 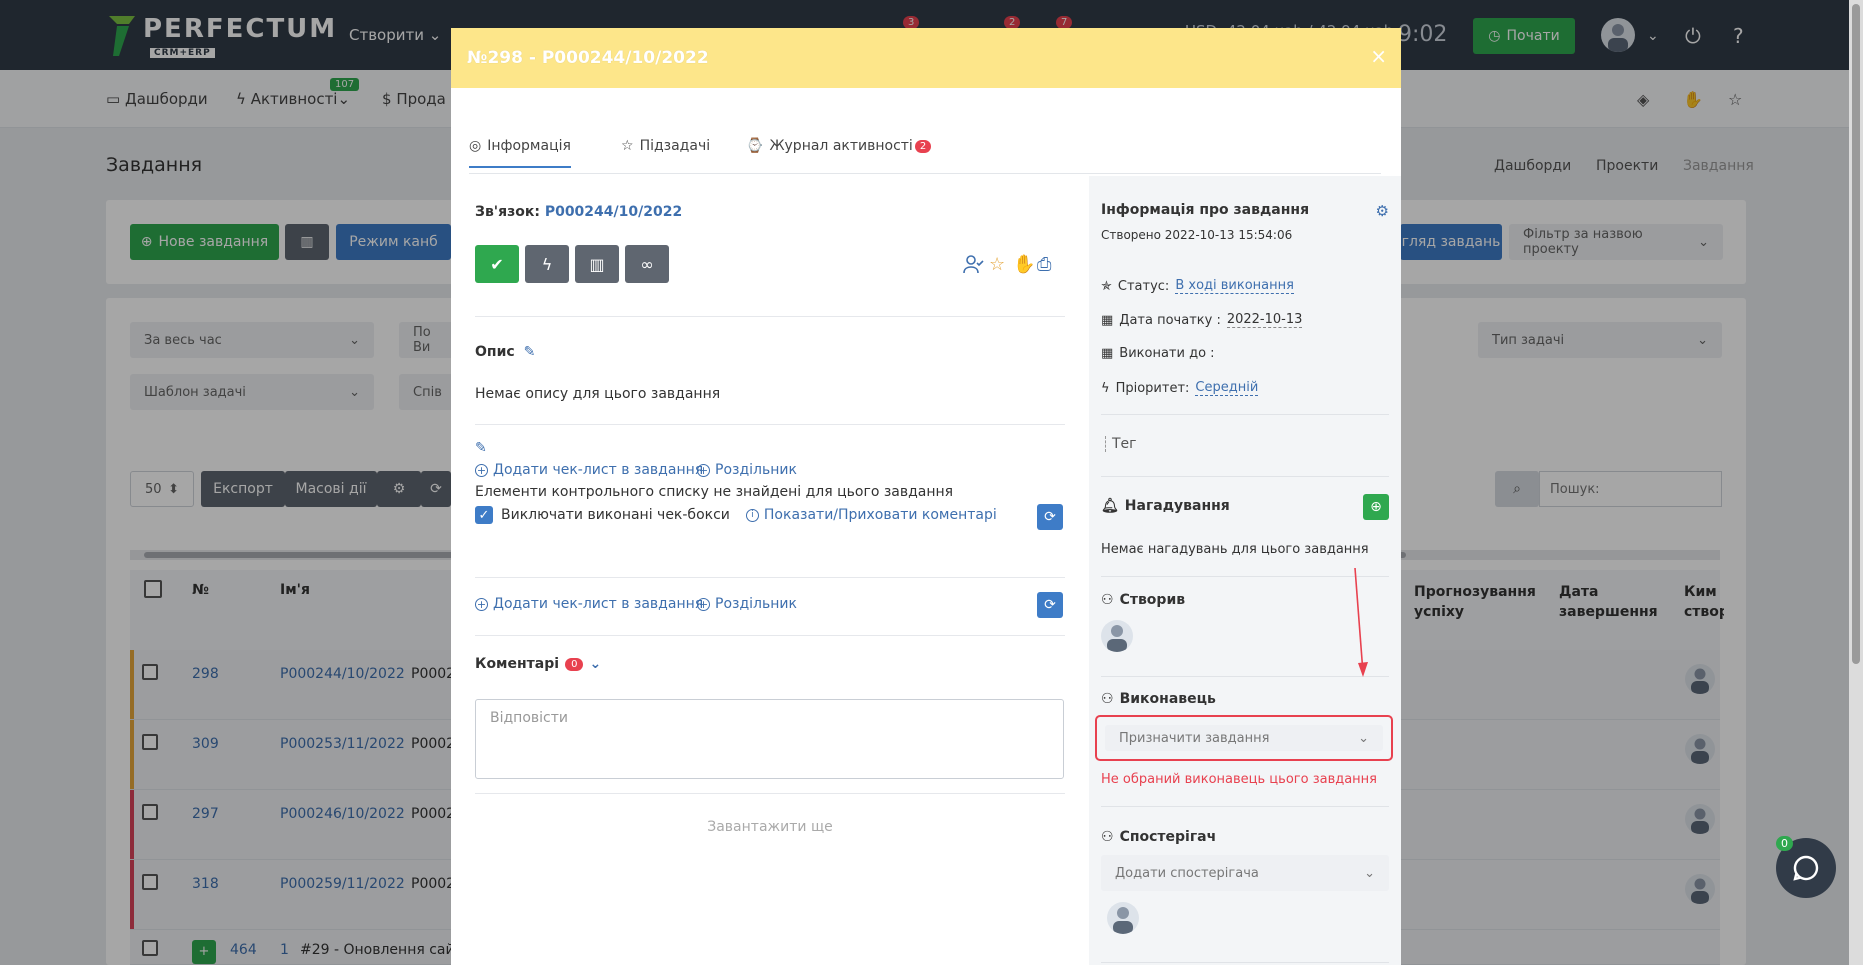 What do you see at coordinates (1376, 507) in the screenshot?
I see `add-reminder-button: ⊕` at bounding box center [1376, 507].